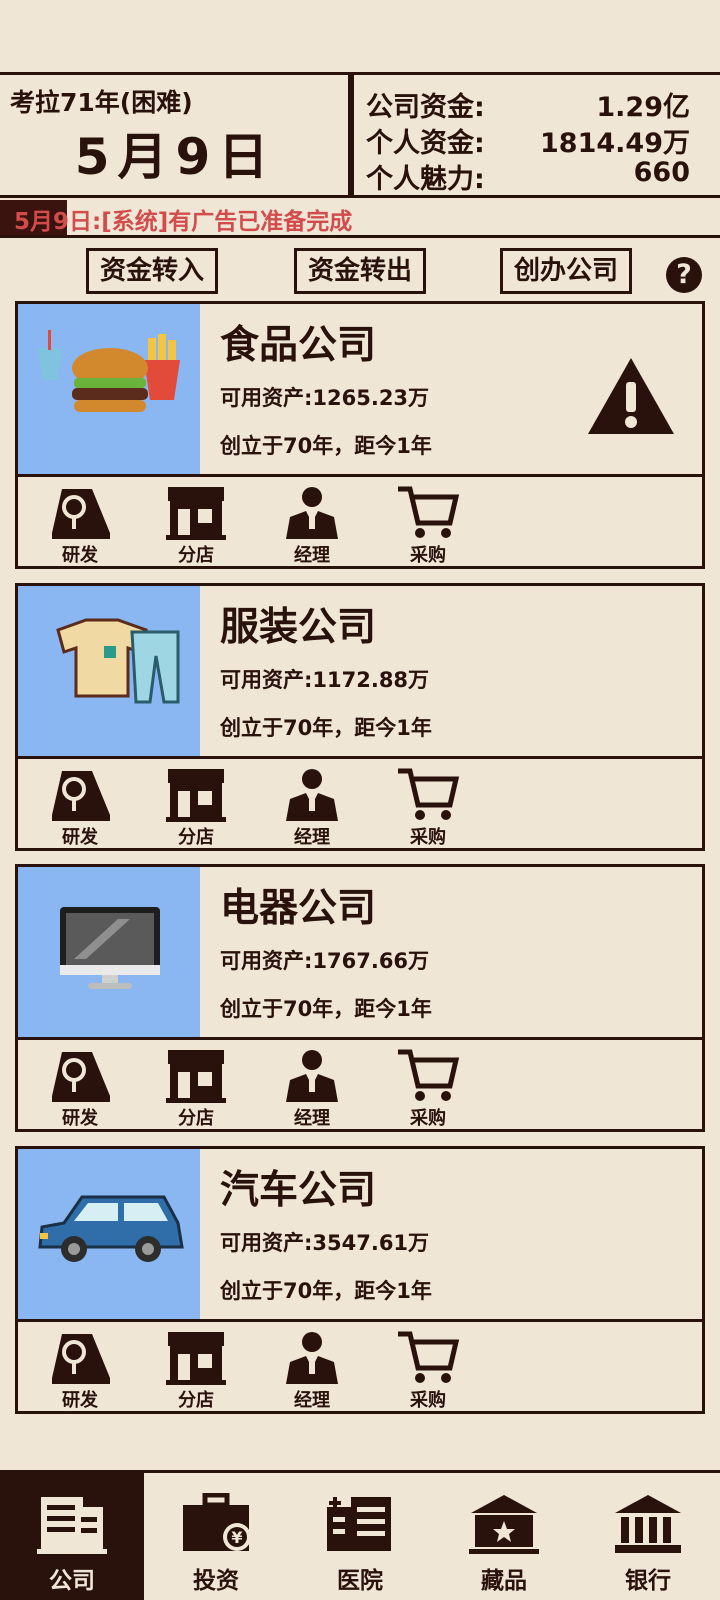  I want to click on company-assets: 可用资产:1265.23万, so click(325, 398).